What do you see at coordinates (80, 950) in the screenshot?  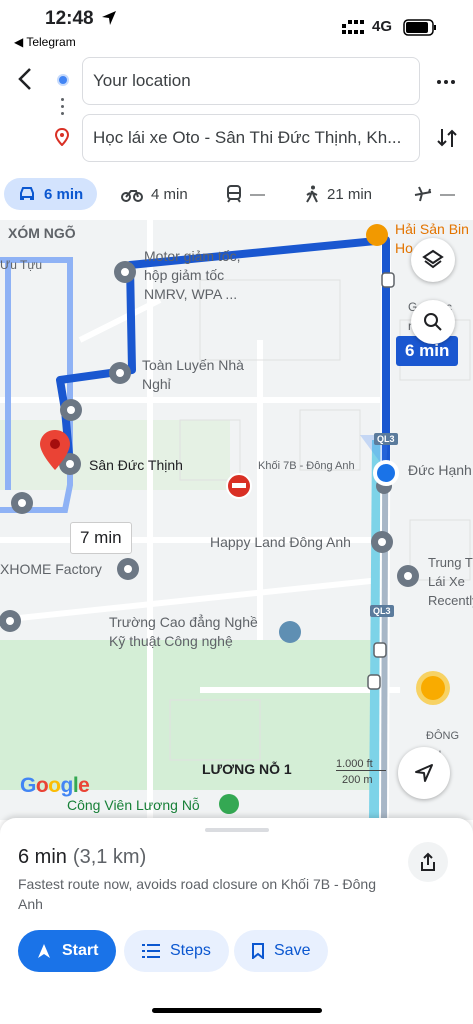 I see `start-label: Start` at bounding box center [80, 950].